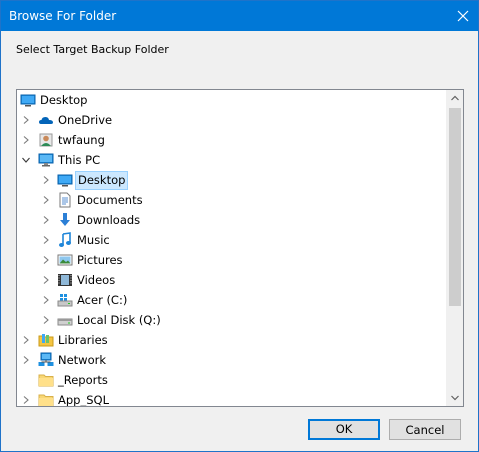 Image resolution: width=479 pixels, height=452 pixels. What do you see at coordinates (231, 220) in the screenshot?
I see `tree-item: Downloads` at bounding box center [231, 220].